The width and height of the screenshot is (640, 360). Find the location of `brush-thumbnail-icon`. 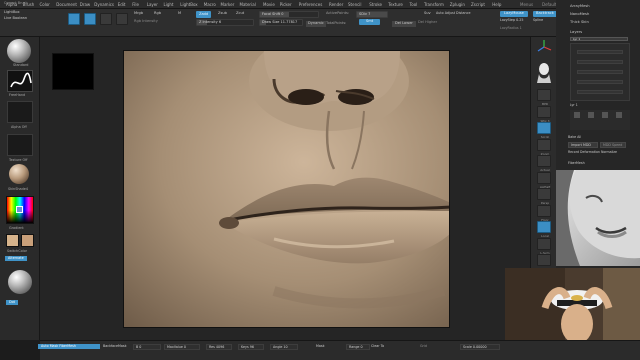

brush-thumbnail-icon is located at coordinates (19, 51).